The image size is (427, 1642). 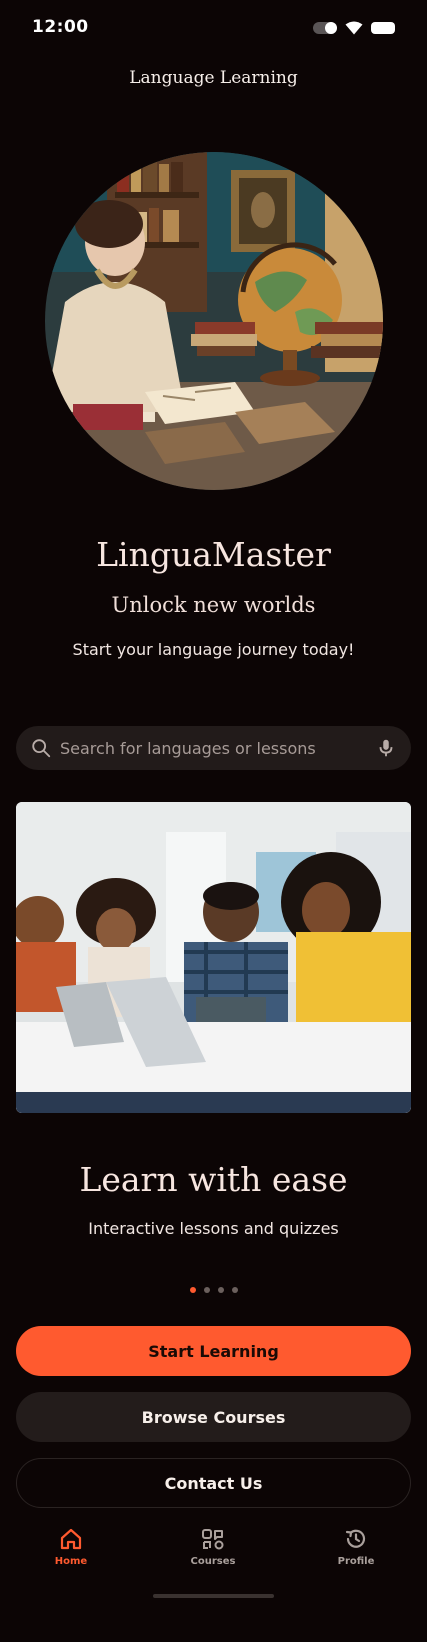 I want to click on carousel-pagination, so click(x=213, y=1290).